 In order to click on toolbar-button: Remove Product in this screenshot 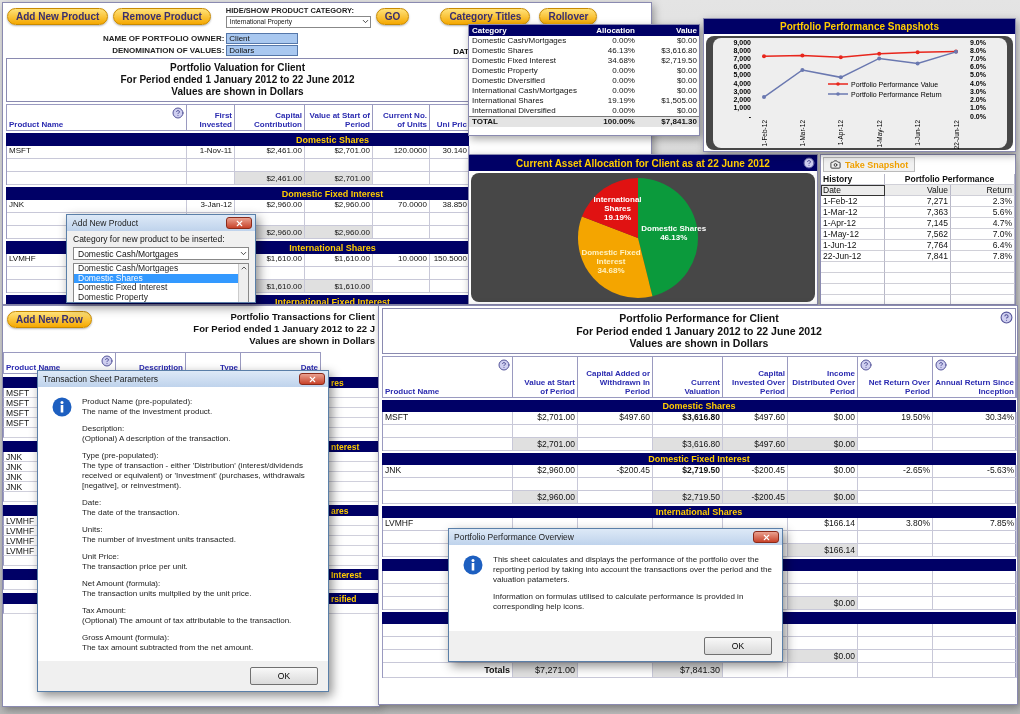, I will do `click(162, 16)`.